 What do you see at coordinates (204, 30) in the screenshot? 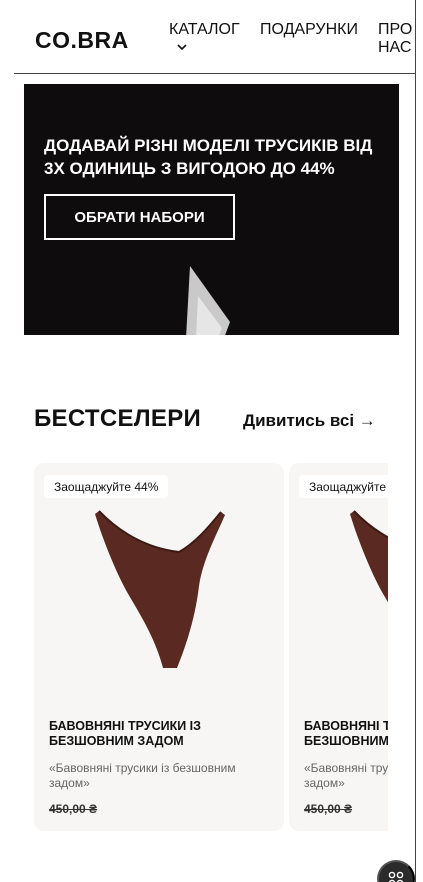
I see `nav-catalog: КАТАЛОГ` at bounding box center [204, 30].